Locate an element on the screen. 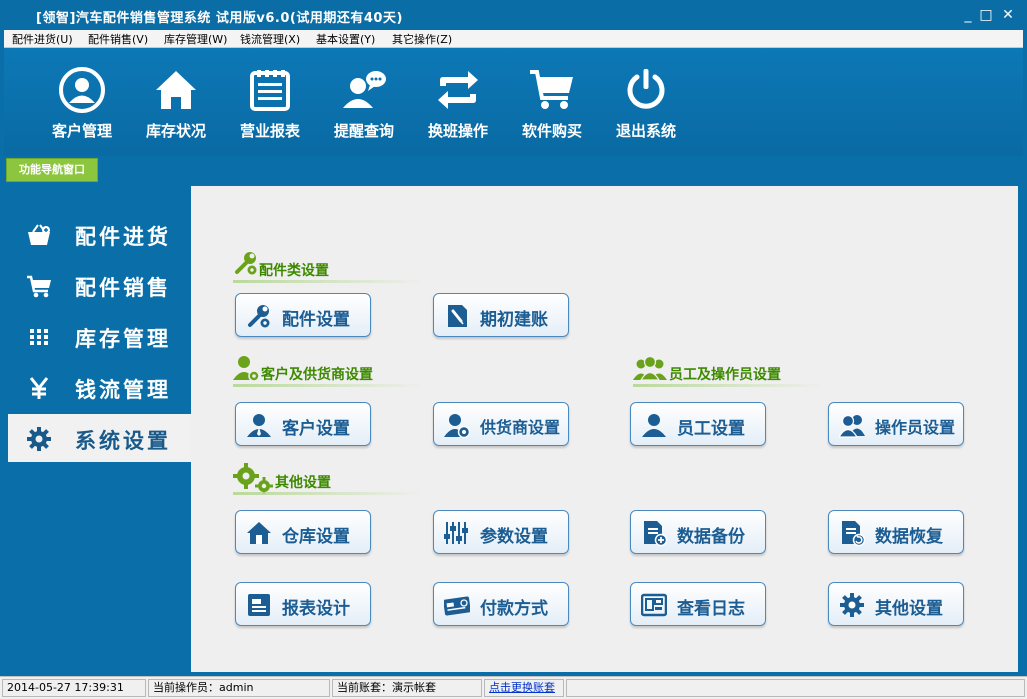  toolbar-label: 提醒查询 is located at coordinates (363, 131).